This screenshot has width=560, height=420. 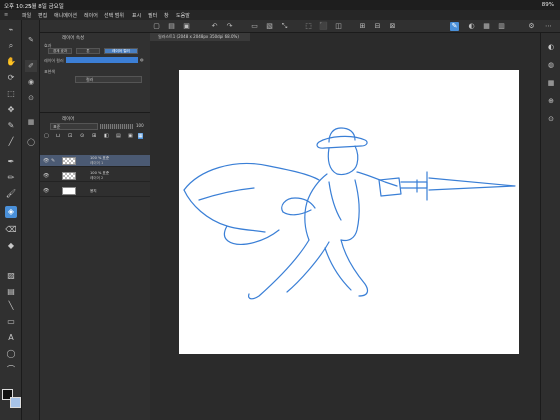 What do you see at coordinates (6, 15) in the screenshot?
I see `app-menu-icon: ≡` at bounding box center [6, 15].